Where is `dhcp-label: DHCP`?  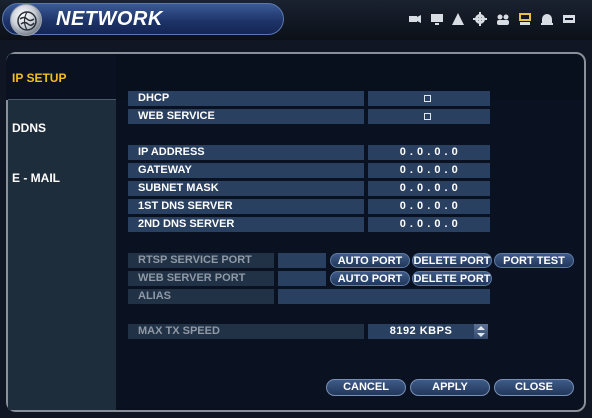 dhcp-label: DHCP is located at coordinates (246, 98).